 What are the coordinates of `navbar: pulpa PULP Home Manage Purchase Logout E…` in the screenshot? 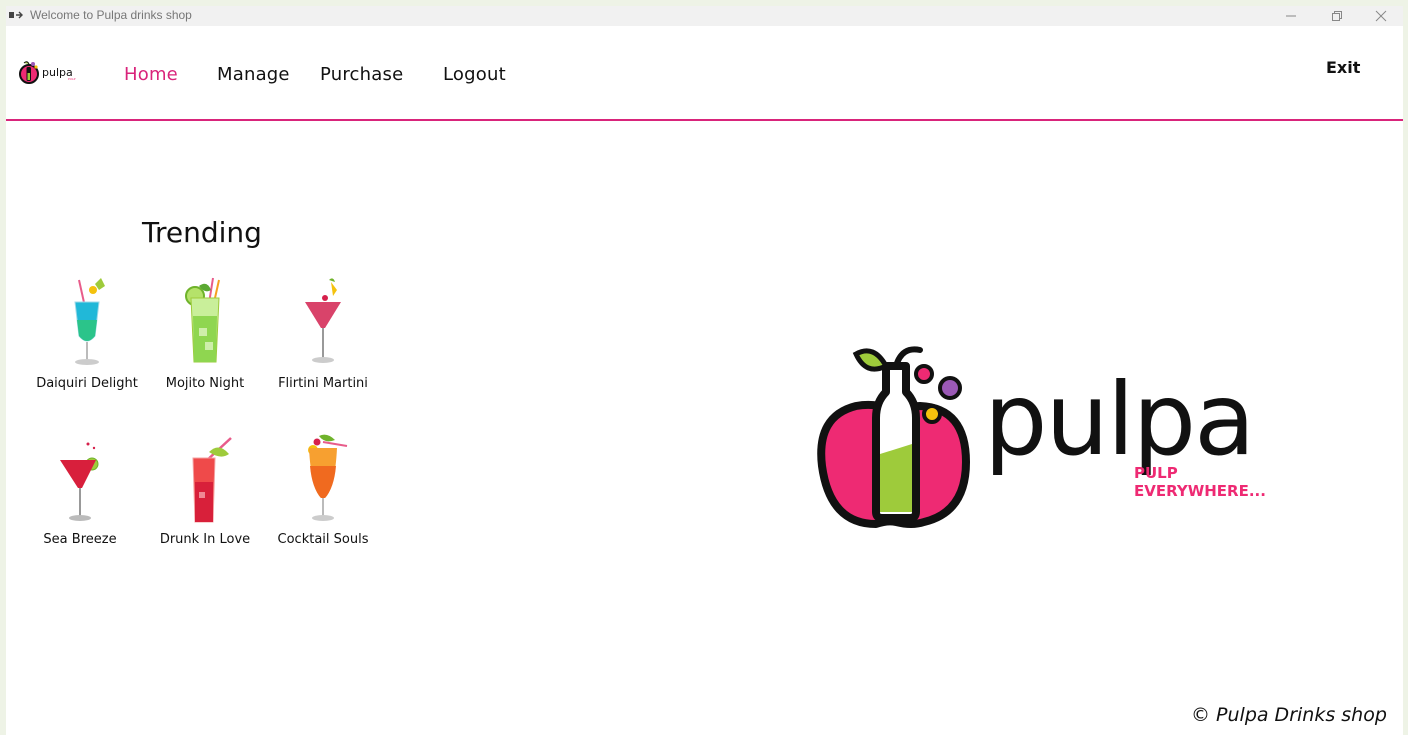 It's located at (704, 73).